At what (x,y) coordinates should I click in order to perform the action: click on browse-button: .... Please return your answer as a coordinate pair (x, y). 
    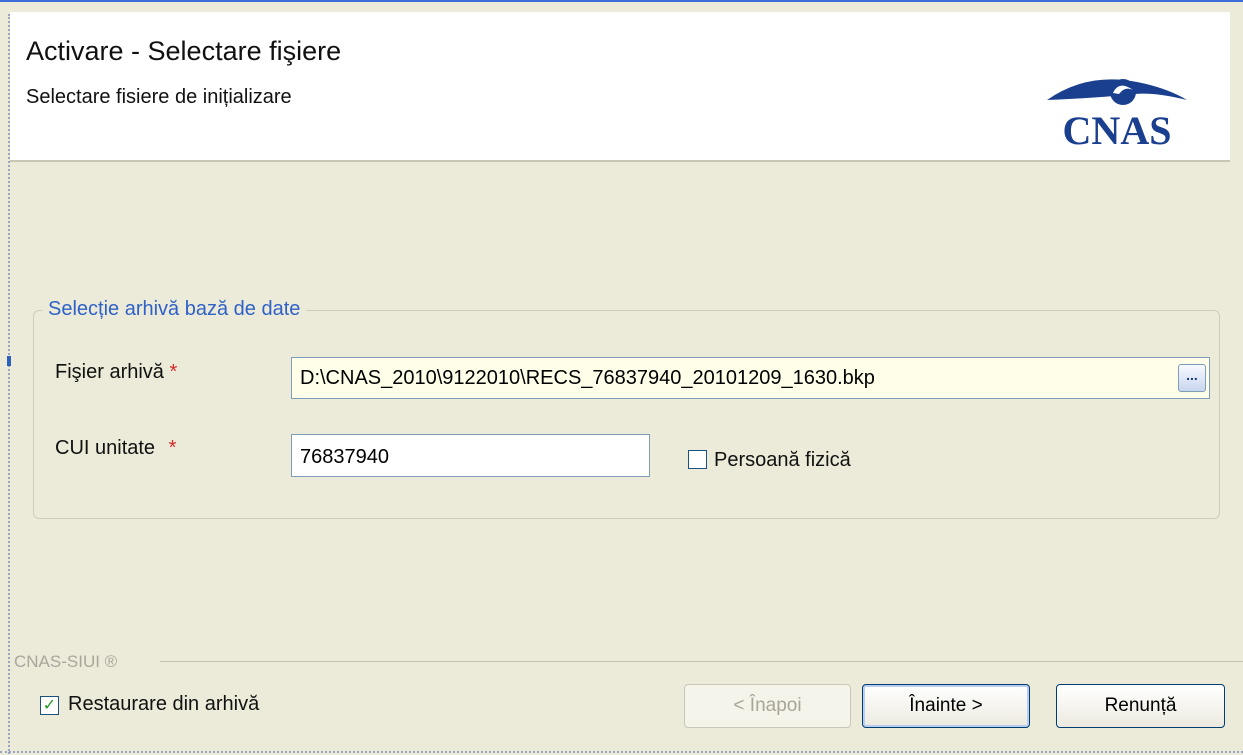
    Looking at the image, I should click on (1192, 378).